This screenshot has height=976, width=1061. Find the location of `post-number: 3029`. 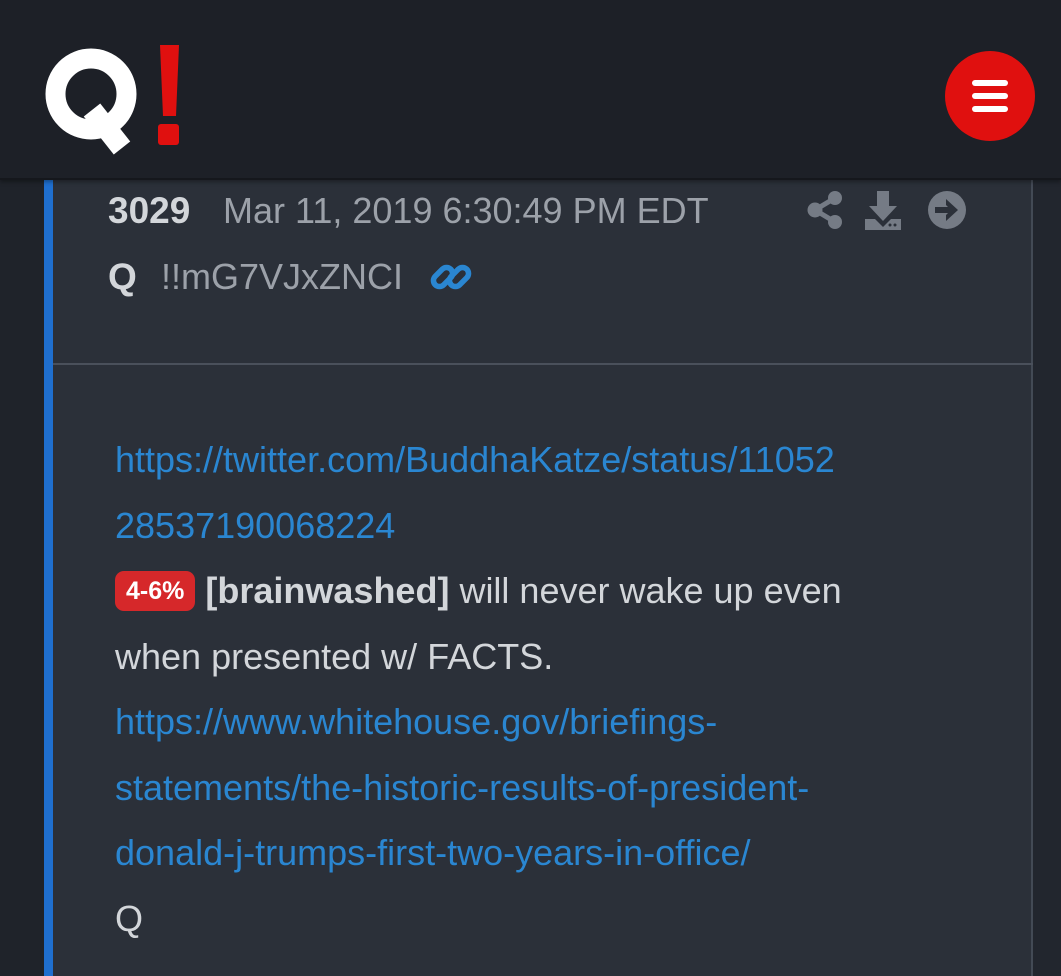

post-number: 3029 is located at coordinates (149, 210).